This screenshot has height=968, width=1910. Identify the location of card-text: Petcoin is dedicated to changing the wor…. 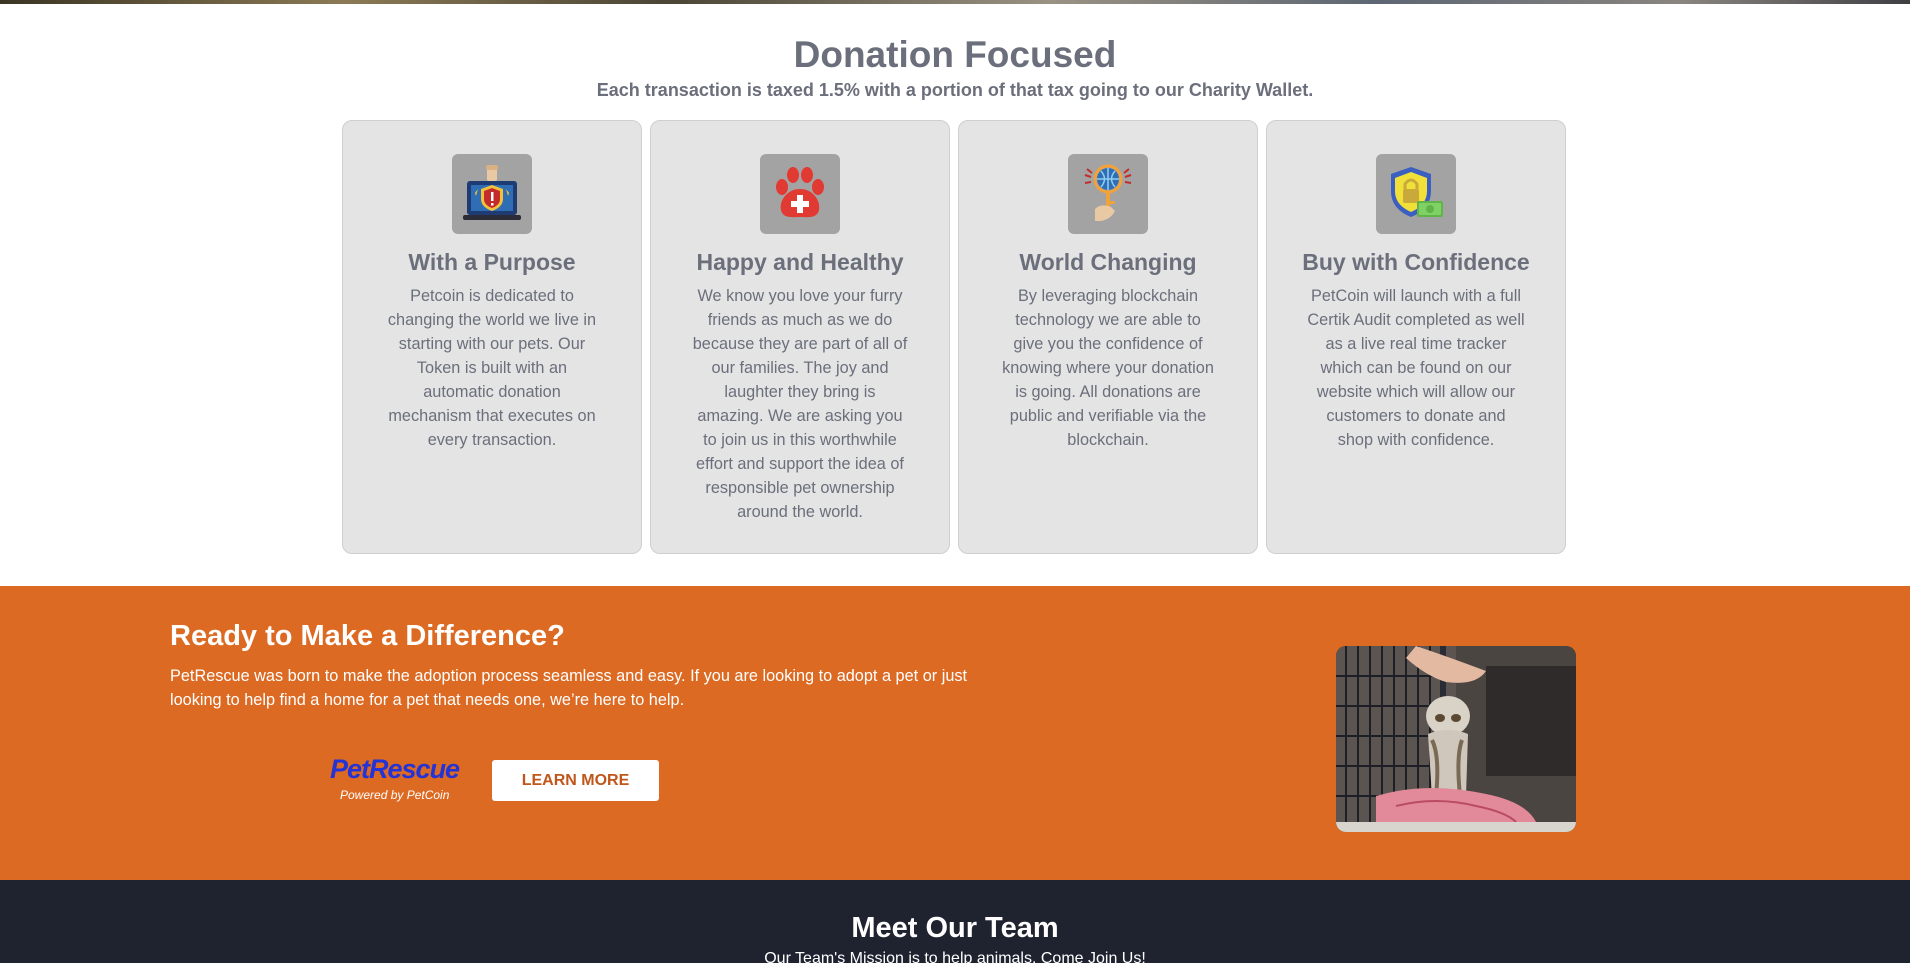
(492, 368).